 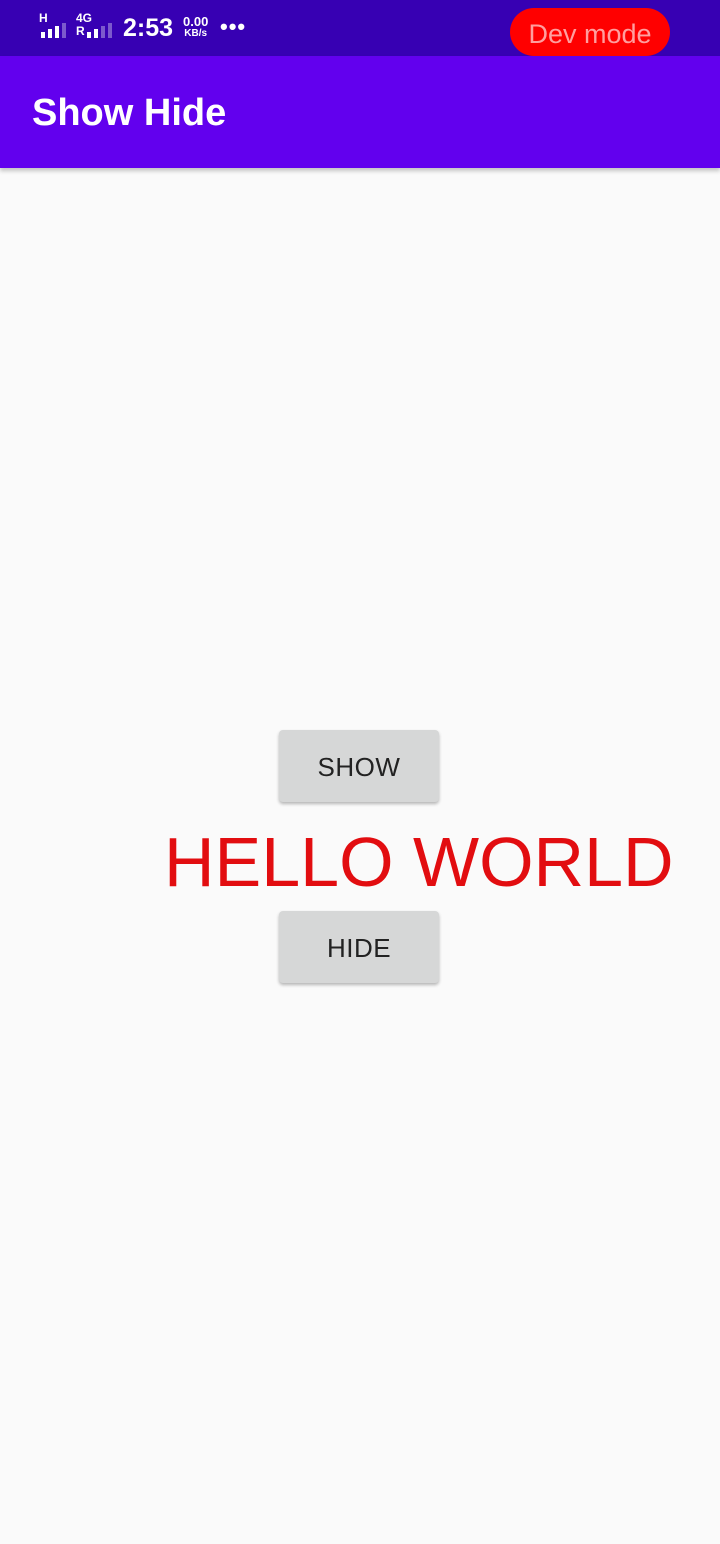 What do you see at coordinates (94, 26) in the screenshot?
I see `sim2-signal-icon: 4G R` at bounding box center [94, 26].